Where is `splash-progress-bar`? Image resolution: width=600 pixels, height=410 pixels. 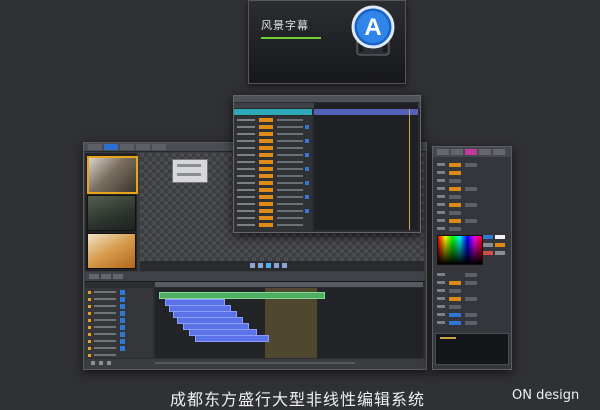
splash-progress-bar is located at coordinates (291, 38).